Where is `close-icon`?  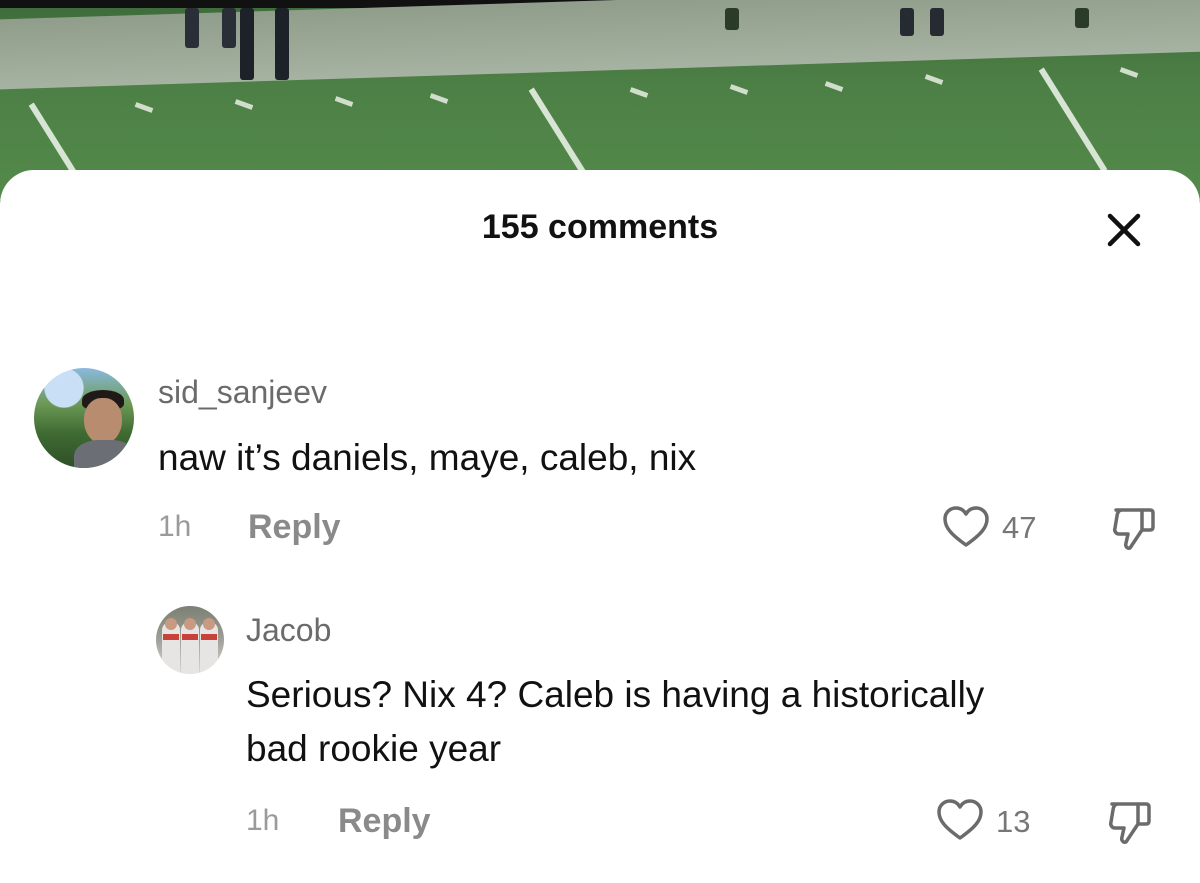
close-icon is located at coordinates (1124, 230).